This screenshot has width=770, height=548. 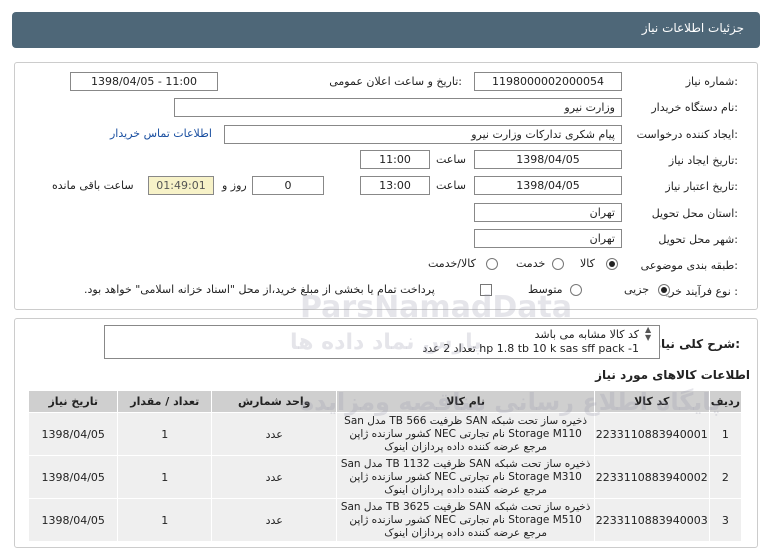 I want to click on category-service-radio, so click(x=558, y=264).